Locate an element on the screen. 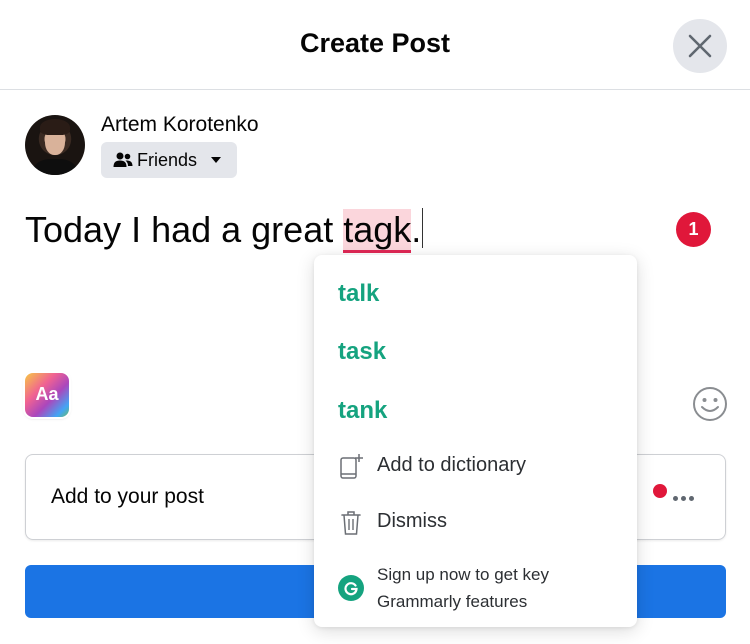 This screenshot has width=750, height=644. dialog-title: Create Post is located at coordinates (375, 43).